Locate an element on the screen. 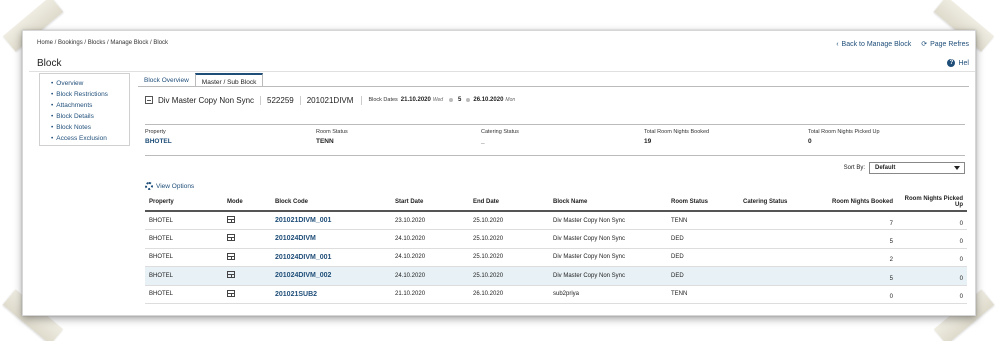  summary-property-label: Property is located at coordinates (155, 132).